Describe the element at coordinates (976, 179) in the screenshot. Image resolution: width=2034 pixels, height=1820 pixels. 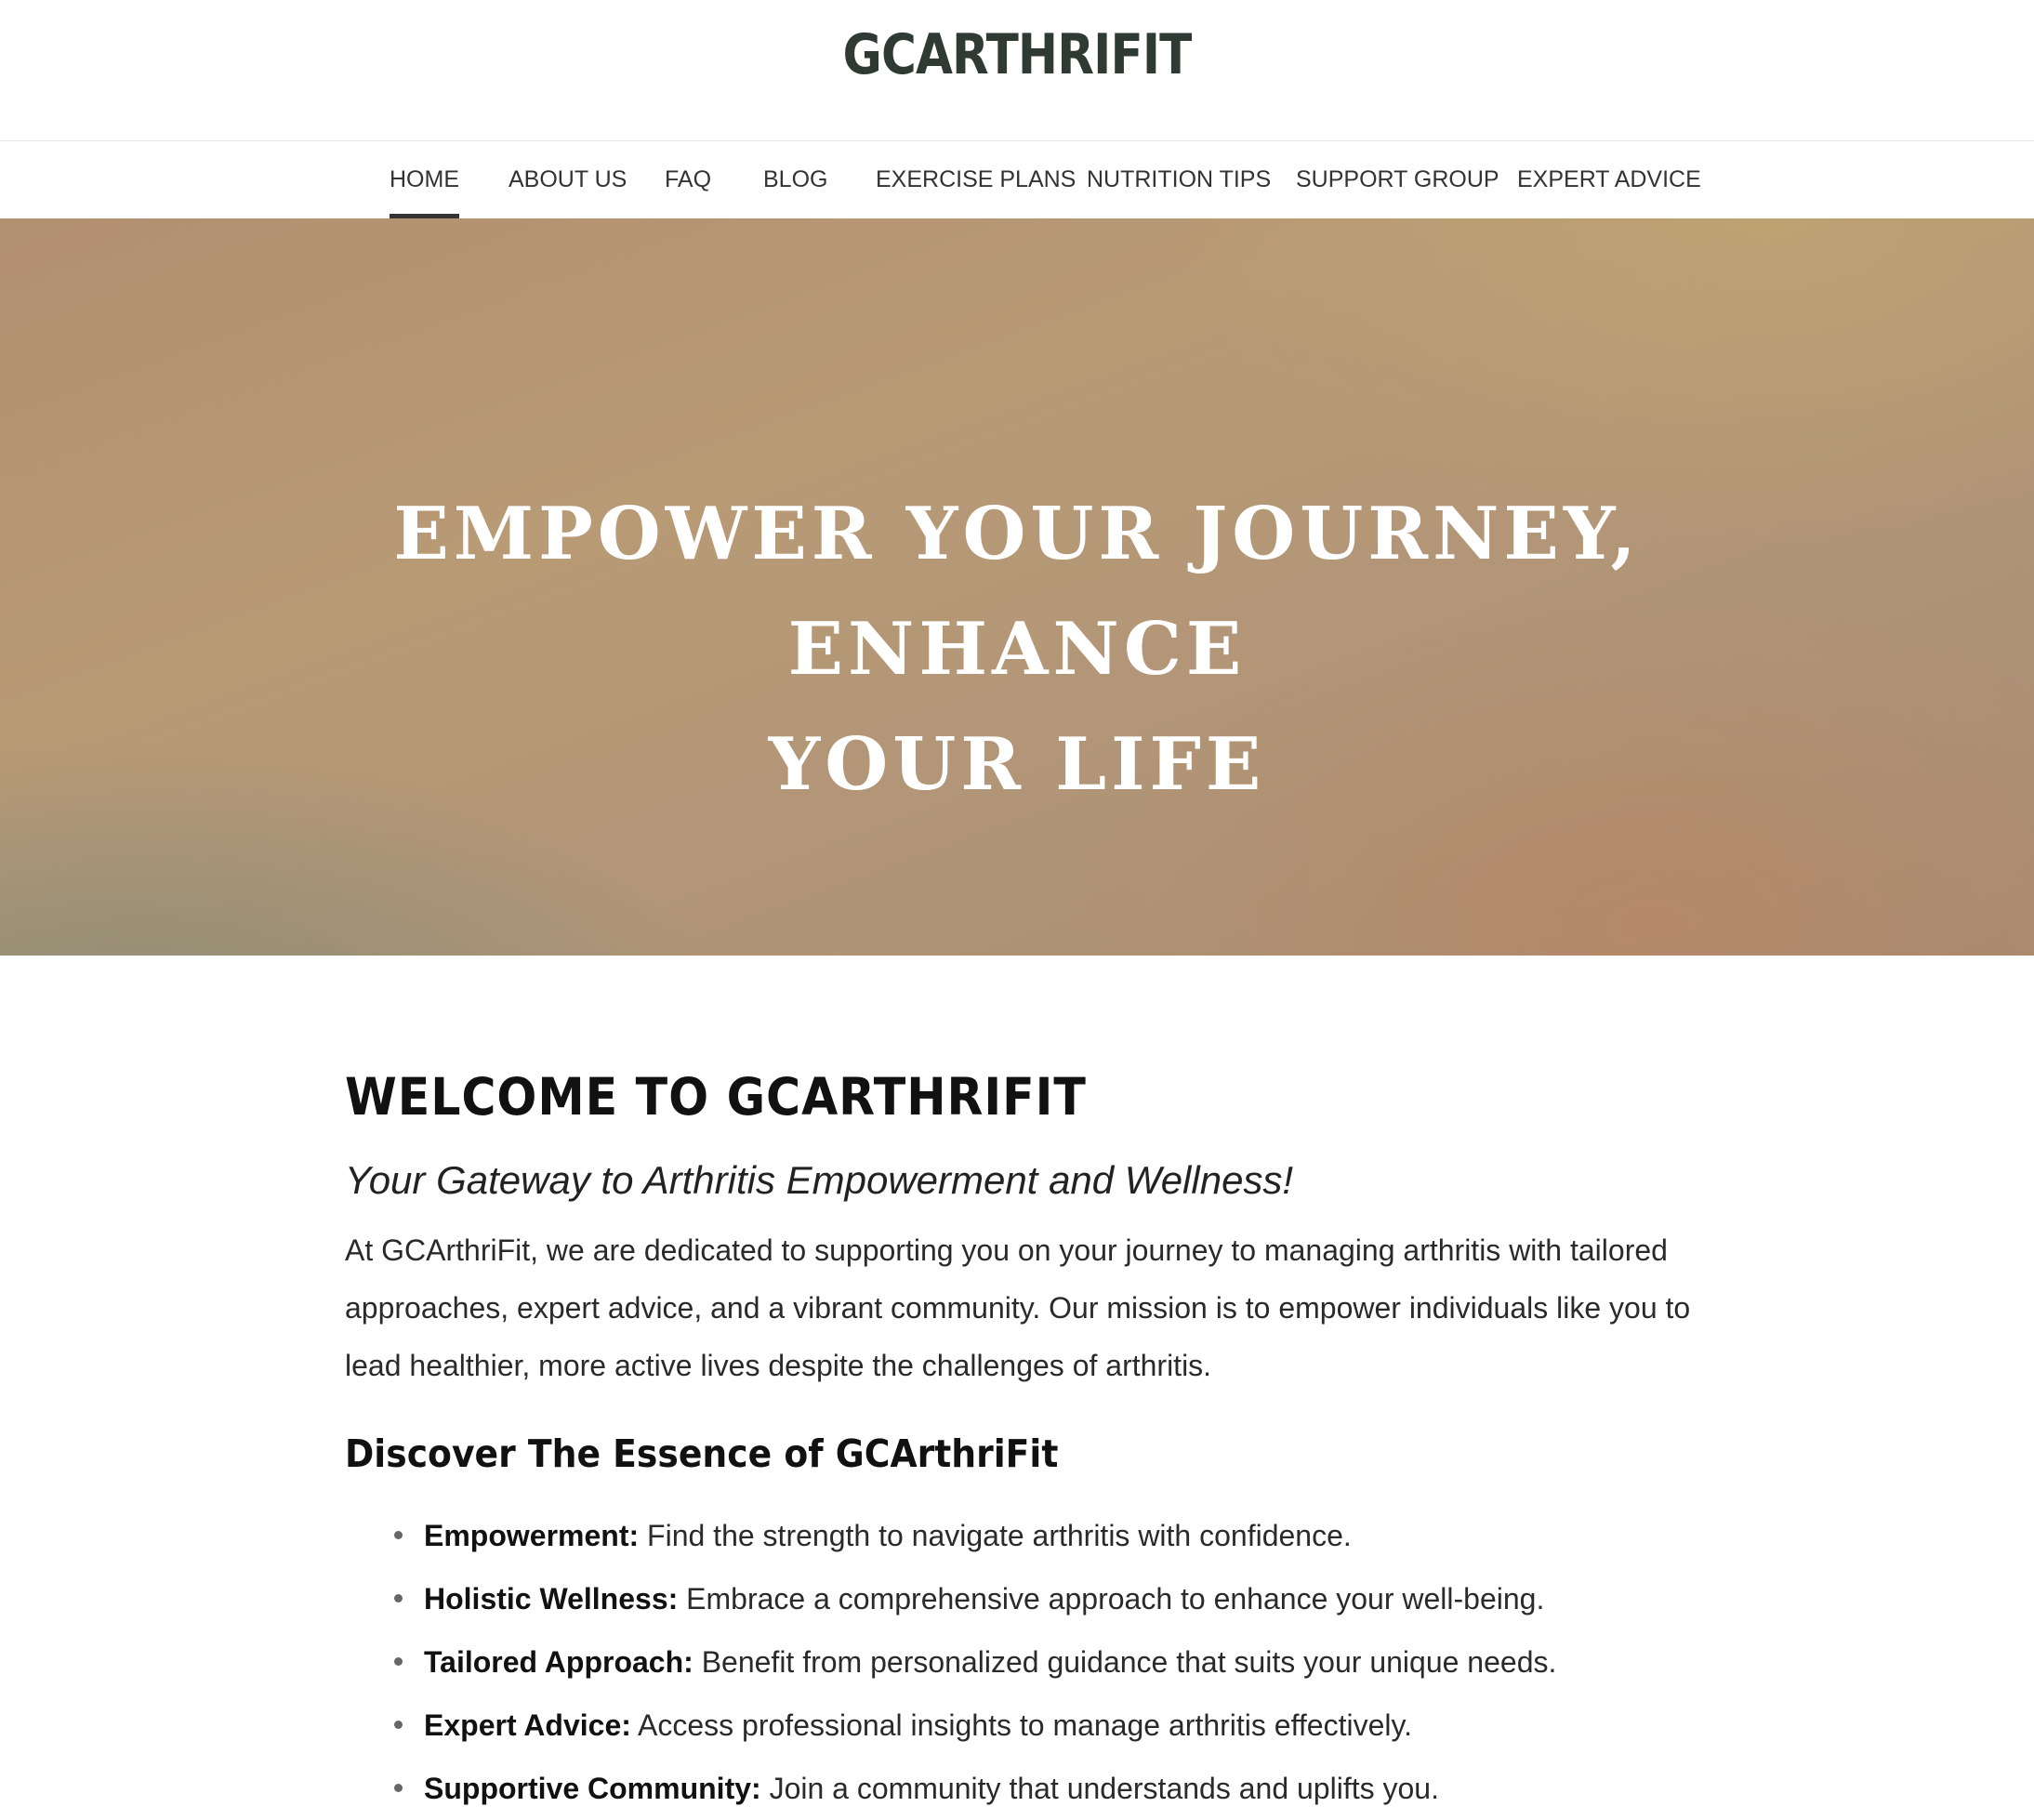
I see `nav-exercise-plans: EXERCISE PLANS` at that location.